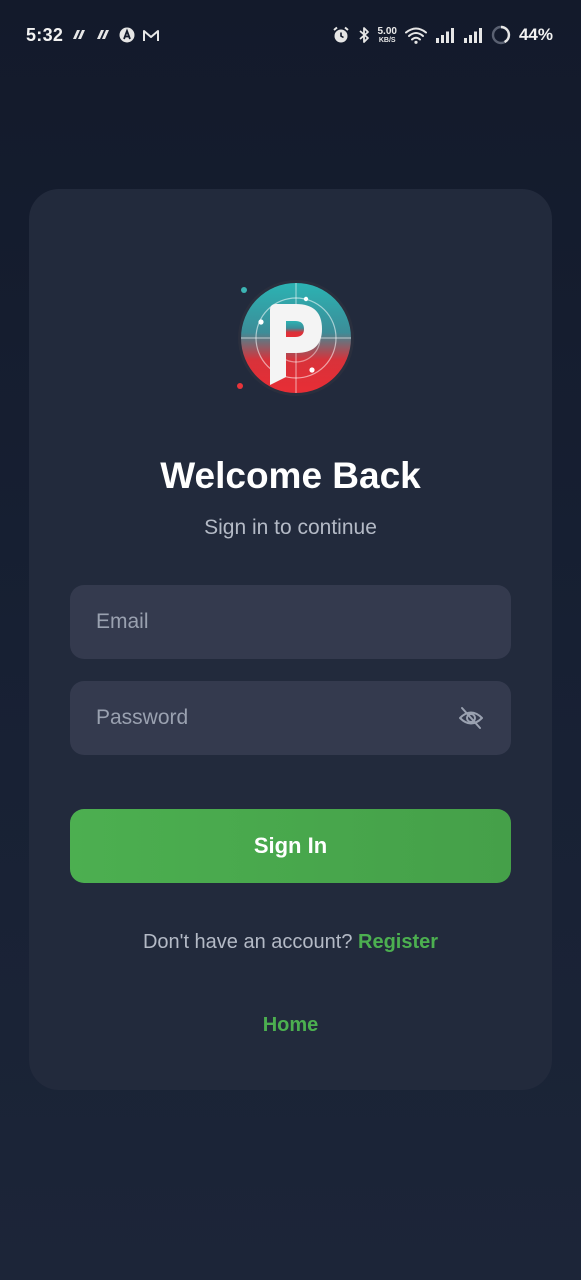 Image resolution: width=581 pixels, height=1280 pixels. I want to click on network-speed: 5.00 KB/S, so click(387, 34).